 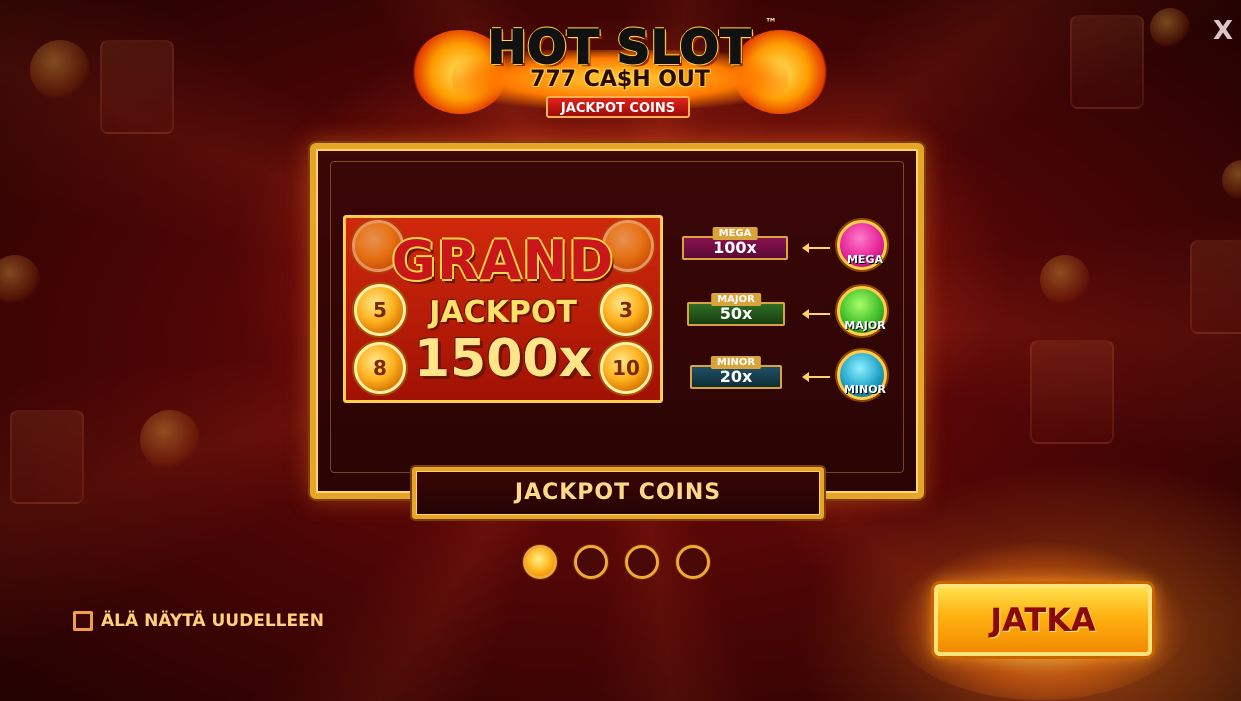 I want to click on jackpot-plate-minor: MINOR 20x, so click(x=736, y=372).